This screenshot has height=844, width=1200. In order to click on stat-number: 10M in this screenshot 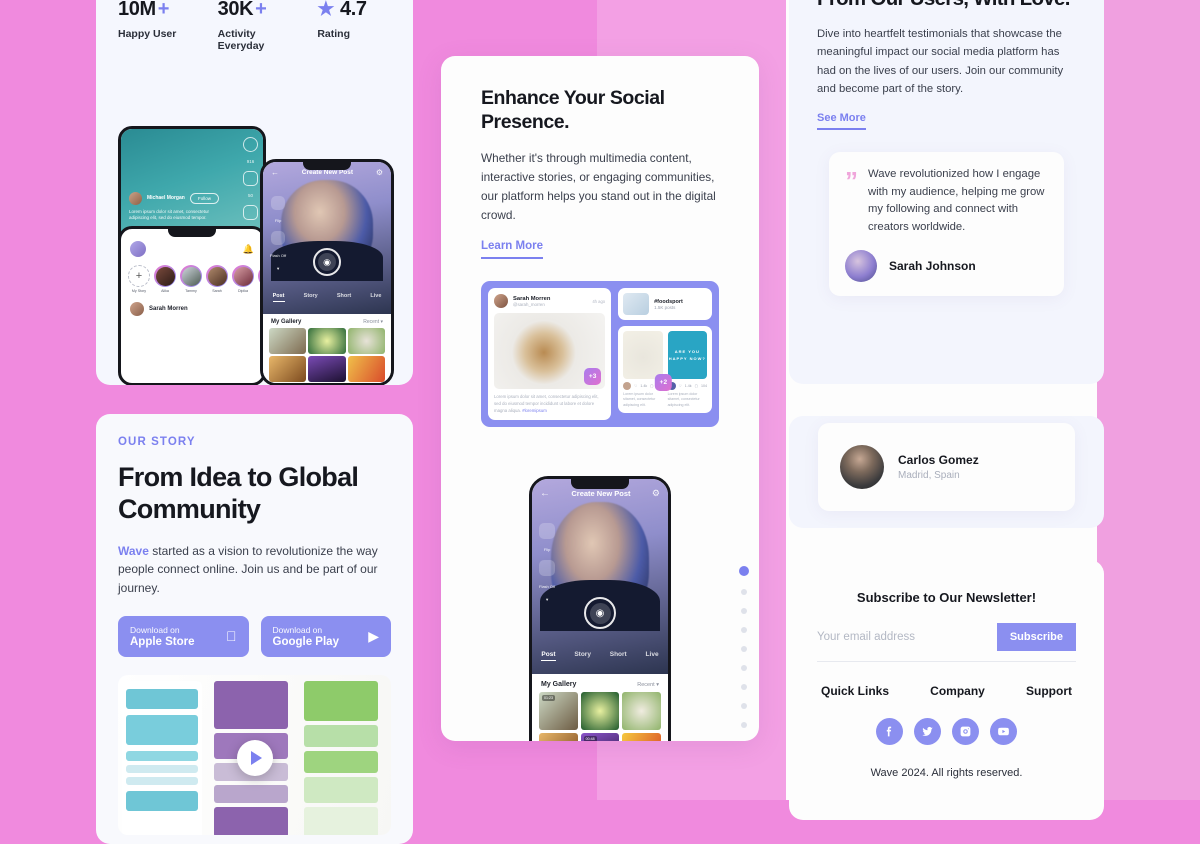, I will do `click(137, 10)`.